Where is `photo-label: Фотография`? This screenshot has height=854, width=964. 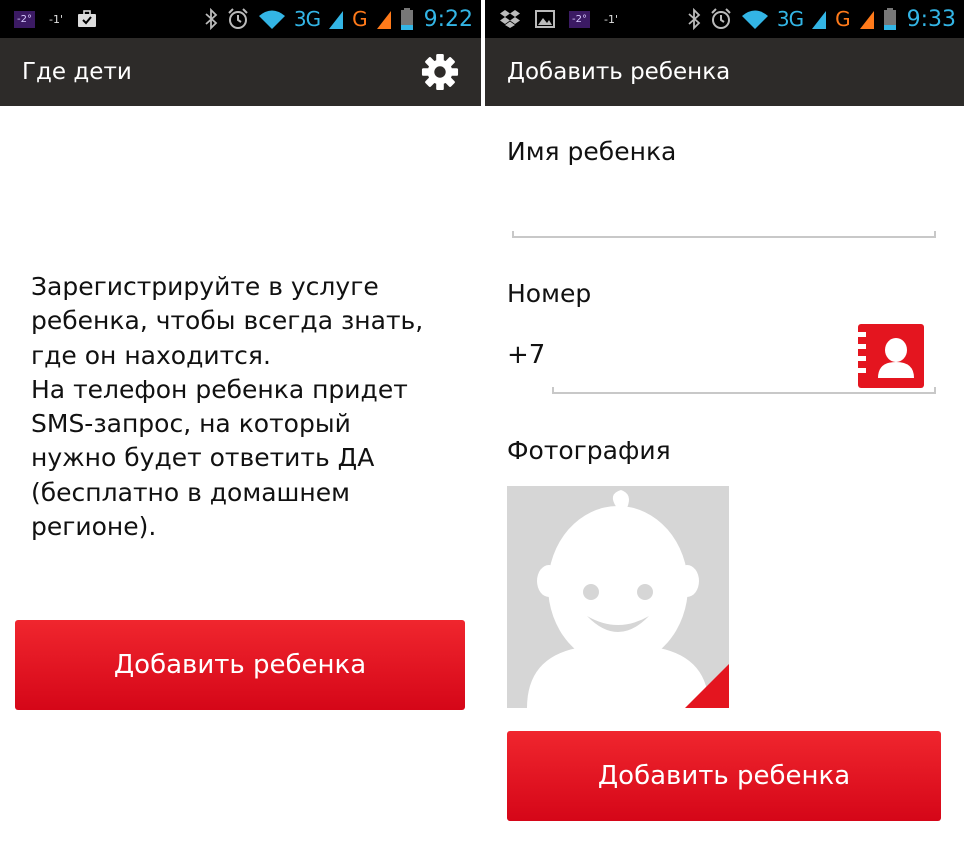 photo-label: Фотография is located at coordinates (589, 450).